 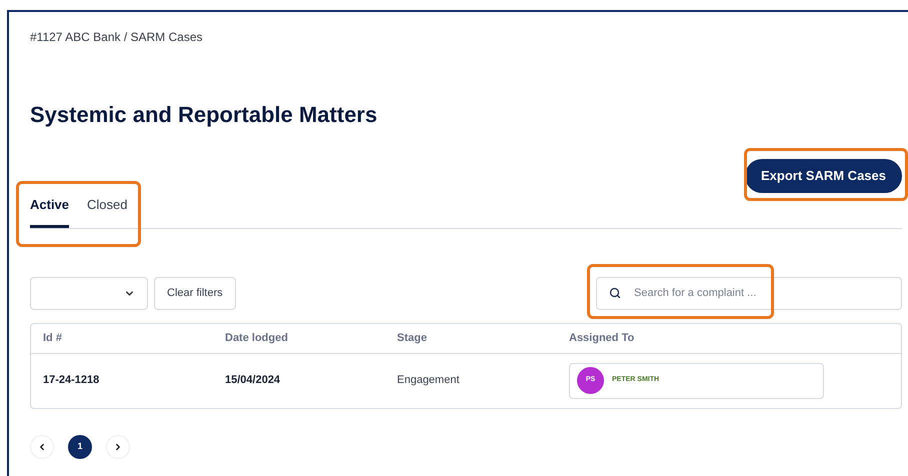 What do you see at coordinates (80, 446) in the screenshot?
I see `page-button: 1` at bounding box center [80, 446].